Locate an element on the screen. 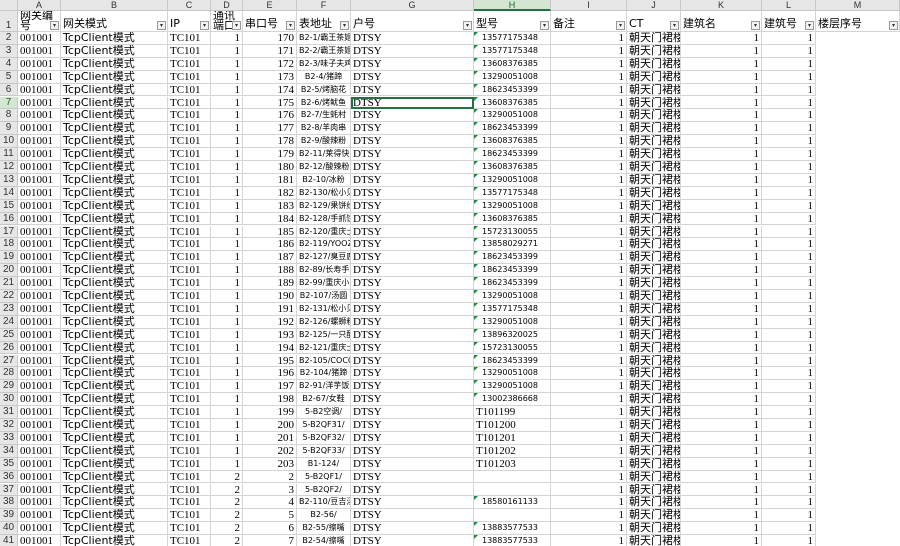 This screenshot has height=546, width=900. header-cell-f: 表地址 ▾ is located at coordinates (324, 21).